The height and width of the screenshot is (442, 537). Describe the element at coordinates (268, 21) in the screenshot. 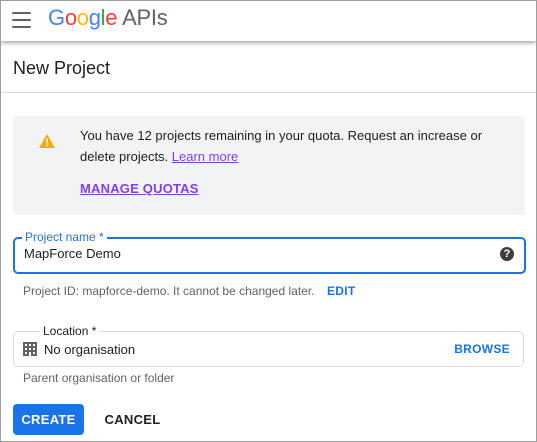

I see `top-app-bar: Google APIs` at that location.